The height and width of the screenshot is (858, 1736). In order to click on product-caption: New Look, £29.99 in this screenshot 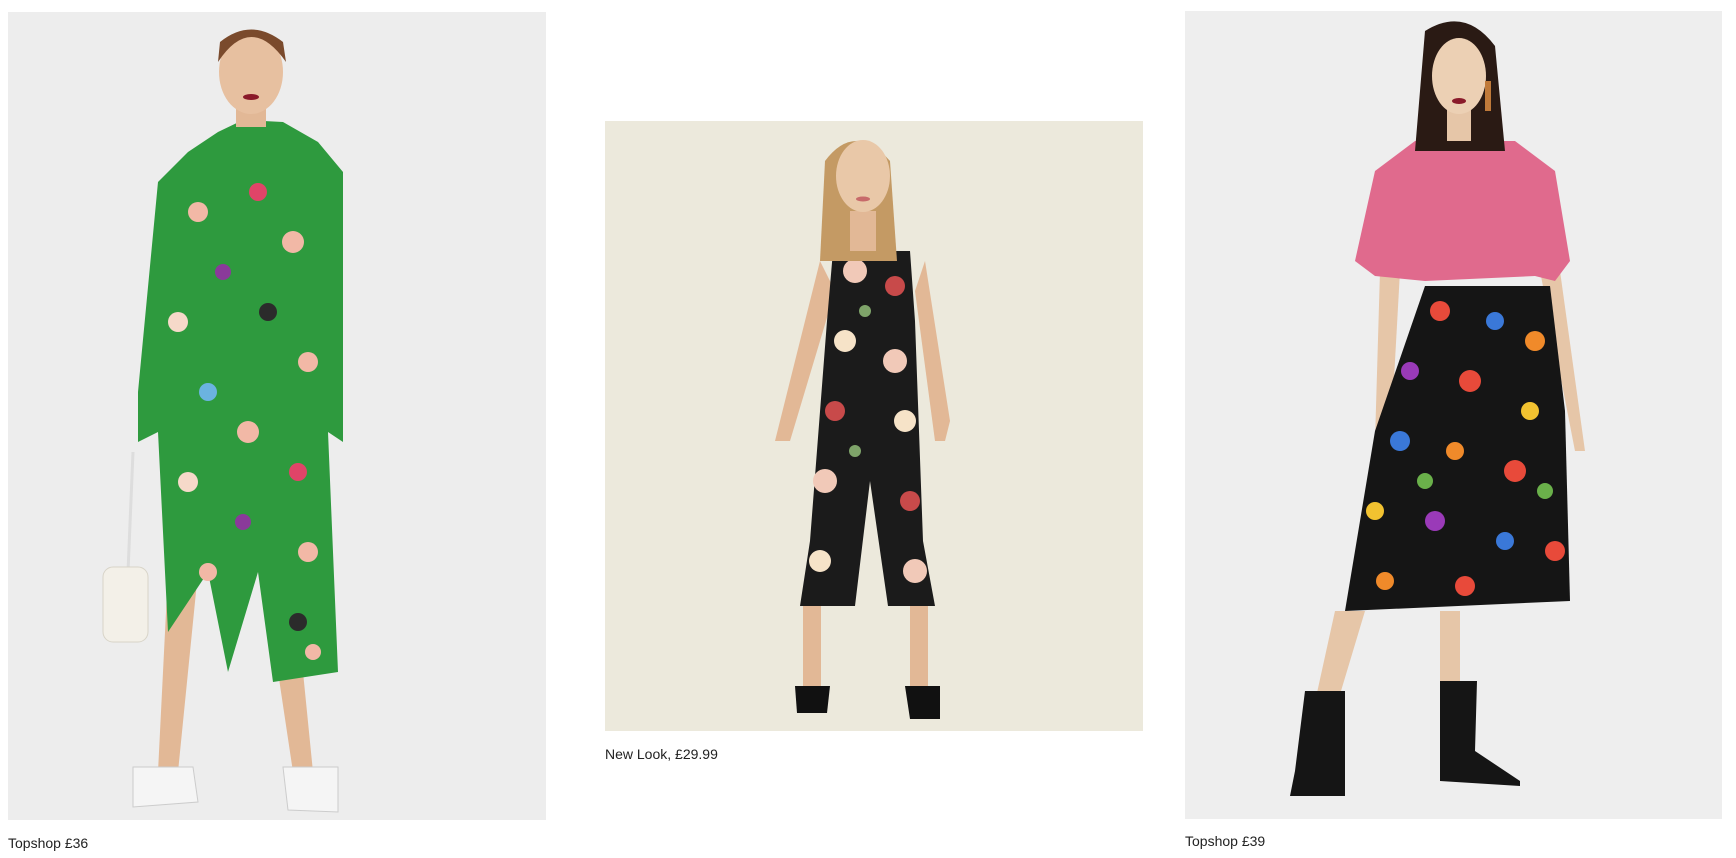, I will do `click(661, 754)`.